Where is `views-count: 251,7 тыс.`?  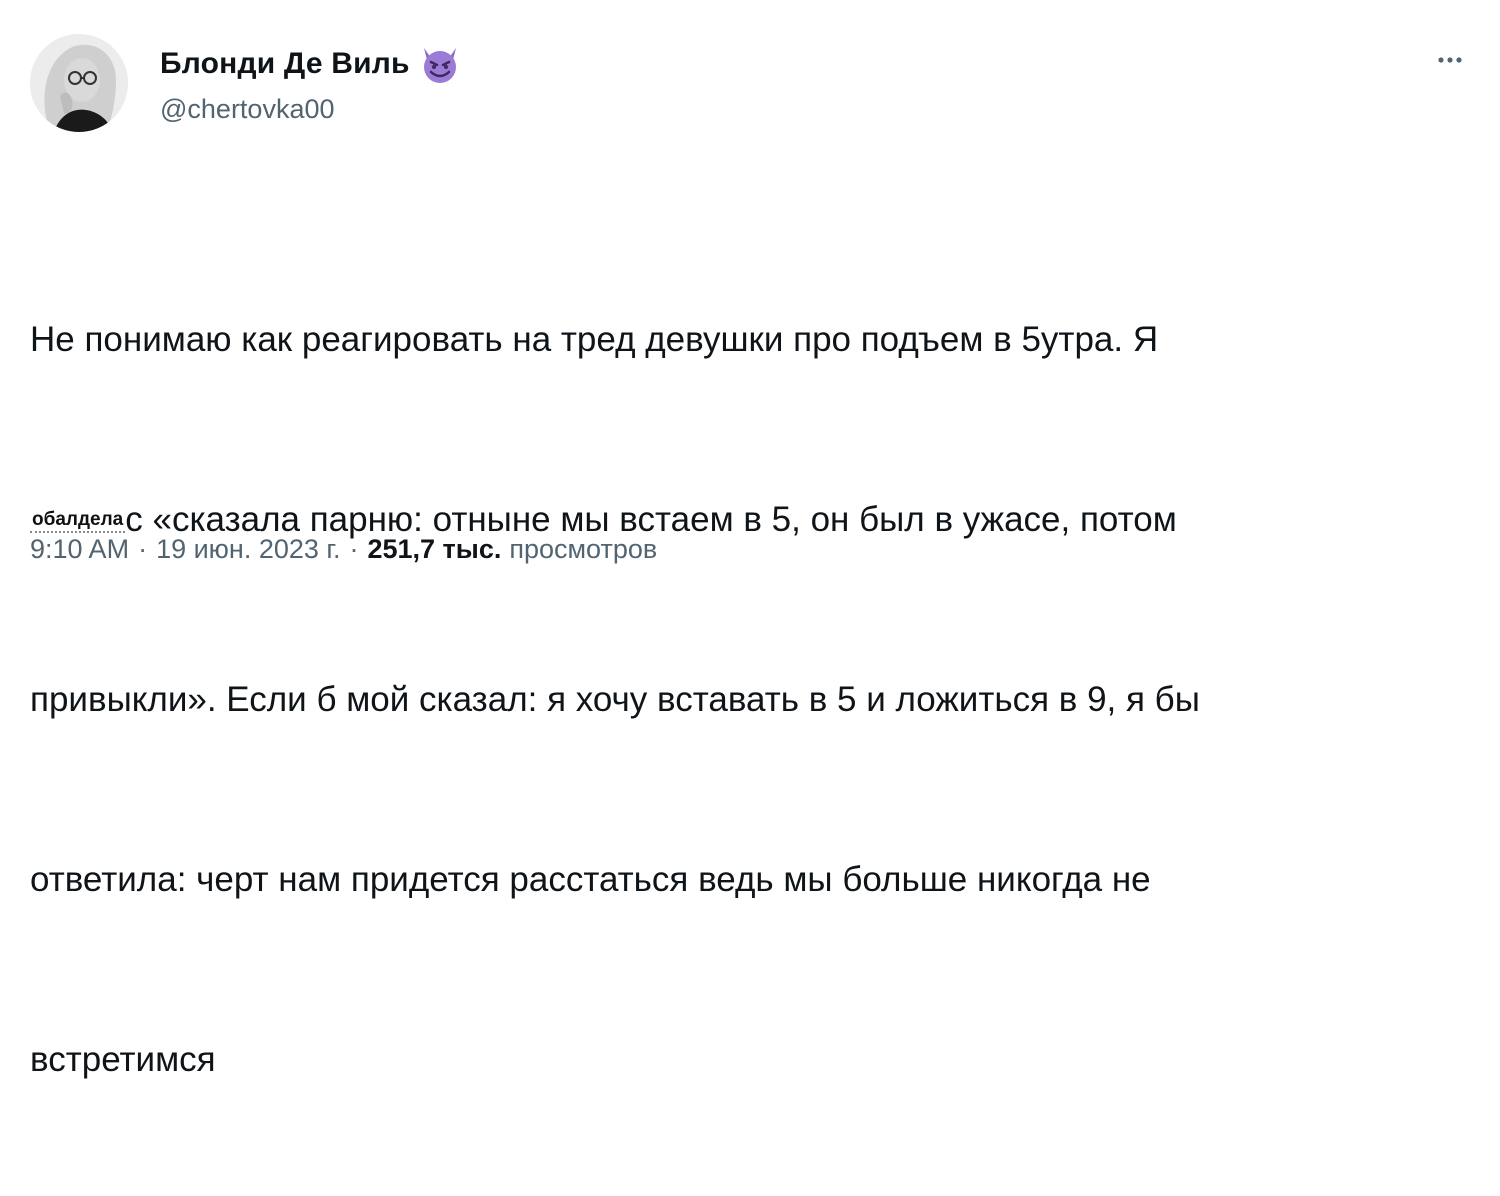
views-count: 251,7 тыс. is located at coordinates (434, 549).